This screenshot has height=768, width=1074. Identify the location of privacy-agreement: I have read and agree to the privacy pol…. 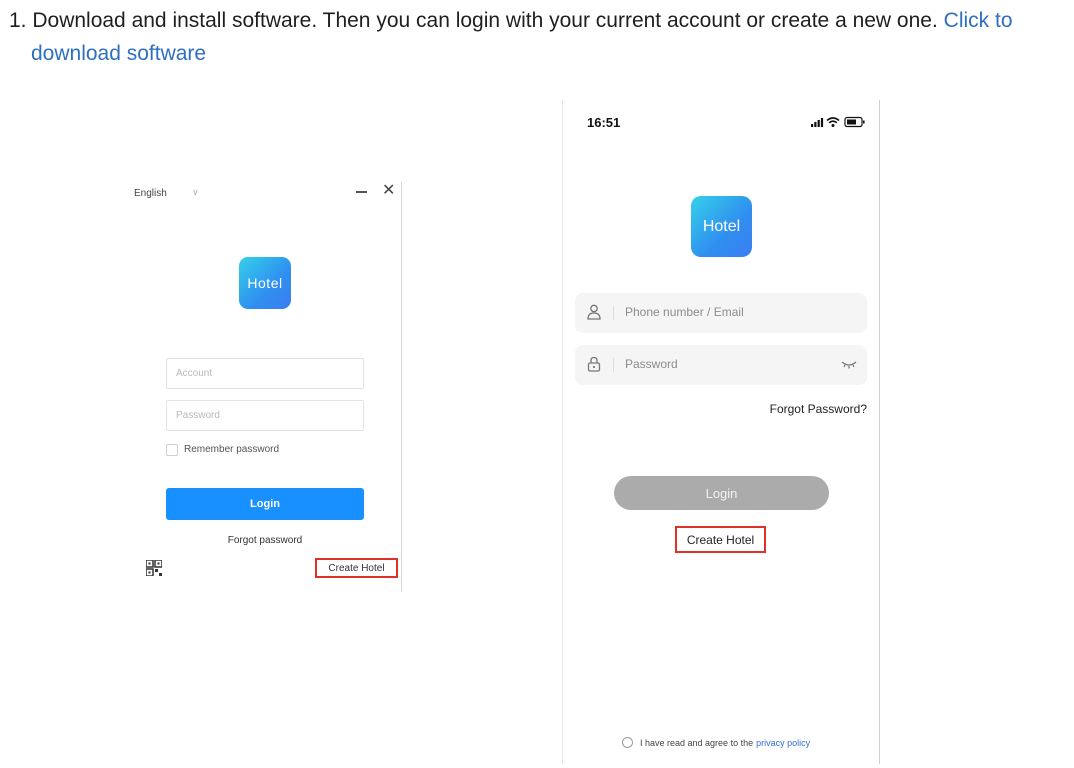
(716, 742).